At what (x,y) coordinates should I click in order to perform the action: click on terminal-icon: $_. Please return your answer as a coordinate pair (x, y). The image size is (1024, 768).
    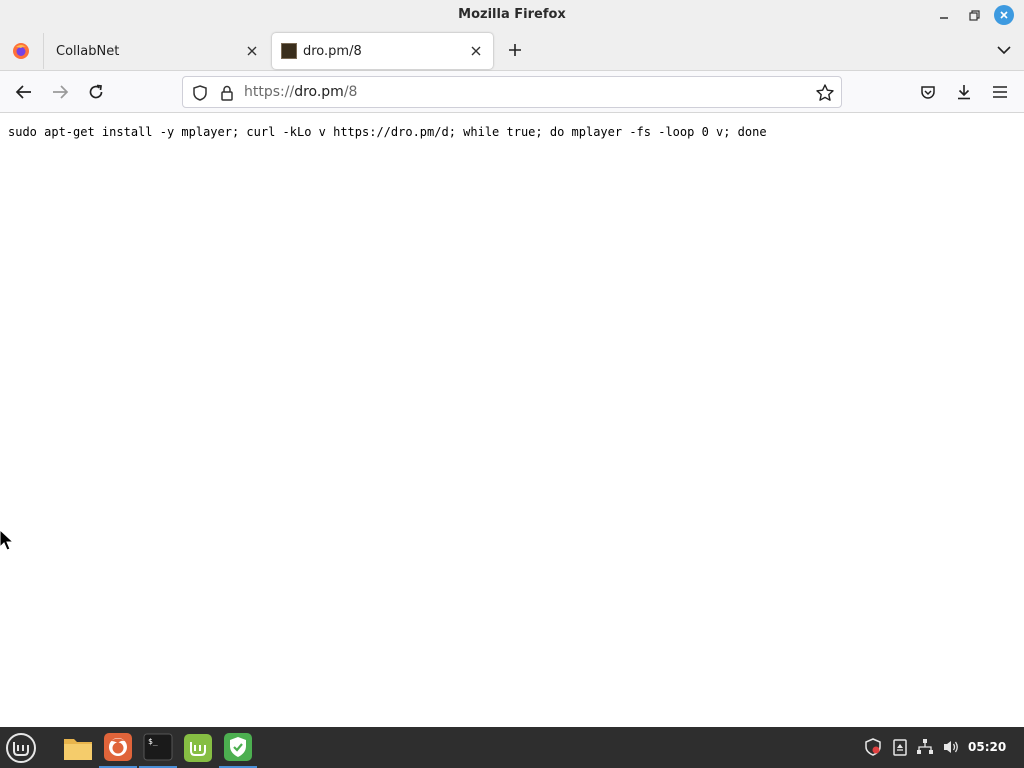
    Looking at the image, I should click on (158, 746).